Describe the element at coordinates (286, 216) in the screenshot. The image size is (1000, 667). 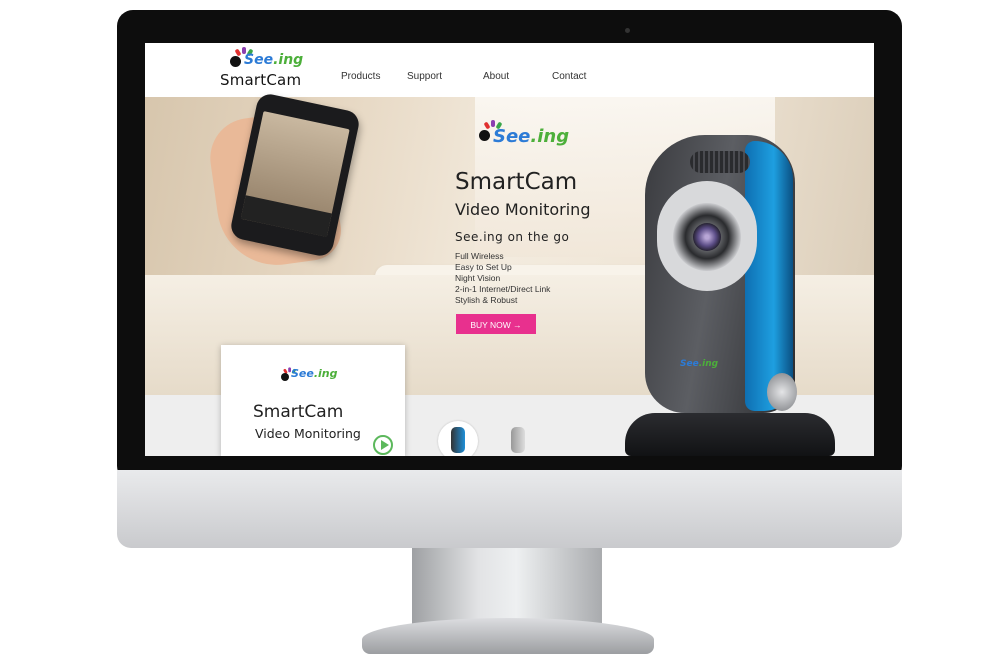
I see `phone-controls-bar` at that location.